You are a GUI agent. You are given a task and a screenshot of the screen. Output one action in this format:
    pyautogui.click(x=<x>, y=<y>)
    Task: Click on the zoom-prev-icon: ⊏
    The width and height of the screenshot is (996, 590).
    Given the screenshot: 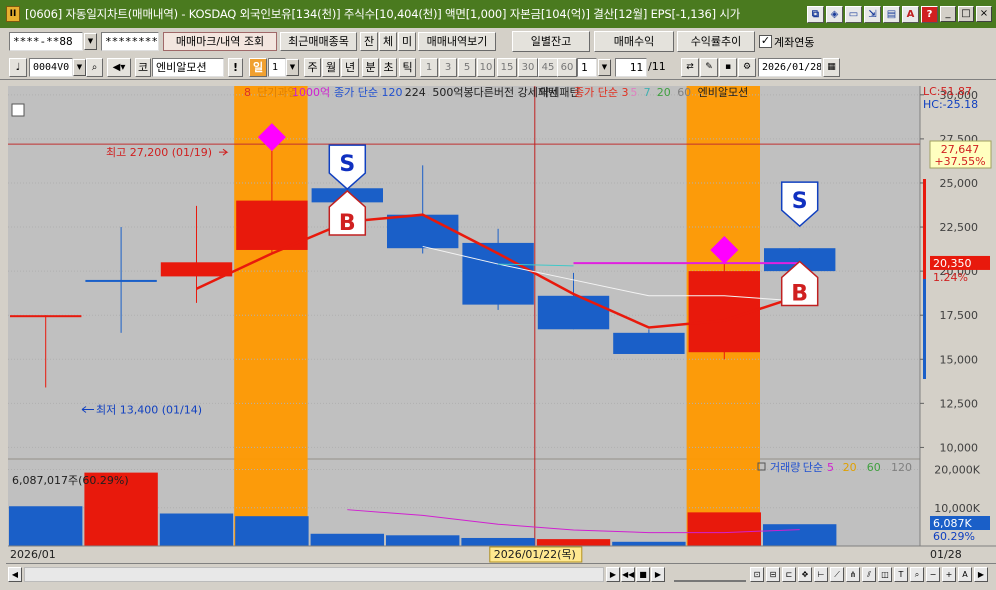 What is the action you would take?
    pyautogui.click(x=789, y=574)
    